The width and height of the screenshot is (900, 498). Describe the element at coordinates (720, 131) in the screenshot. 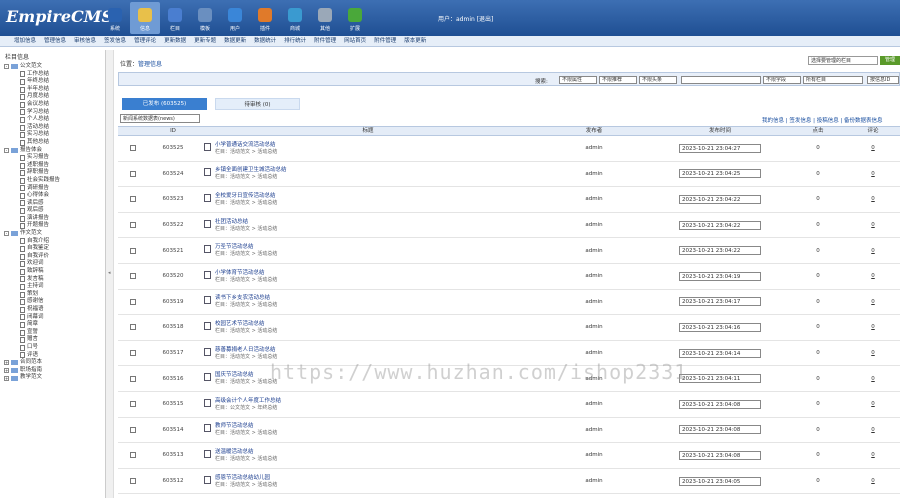

I see `column-header: 发布时间` at that location.